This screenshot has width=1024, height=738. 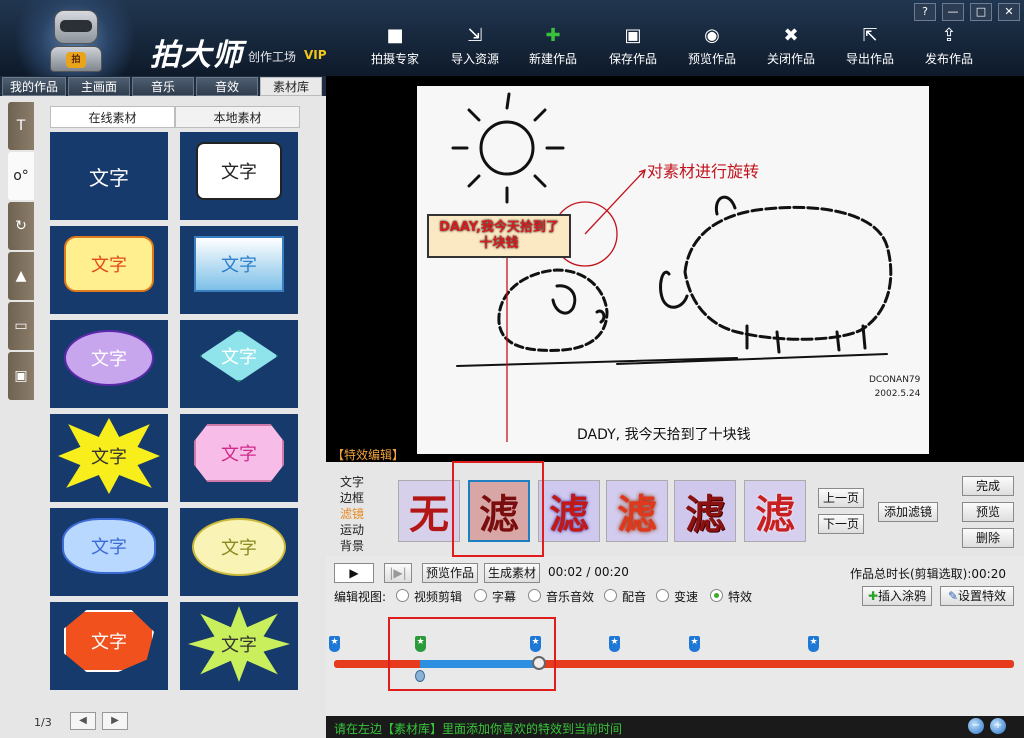 I want to click on close-window-button: ✕, so click(x=1009, y=12).